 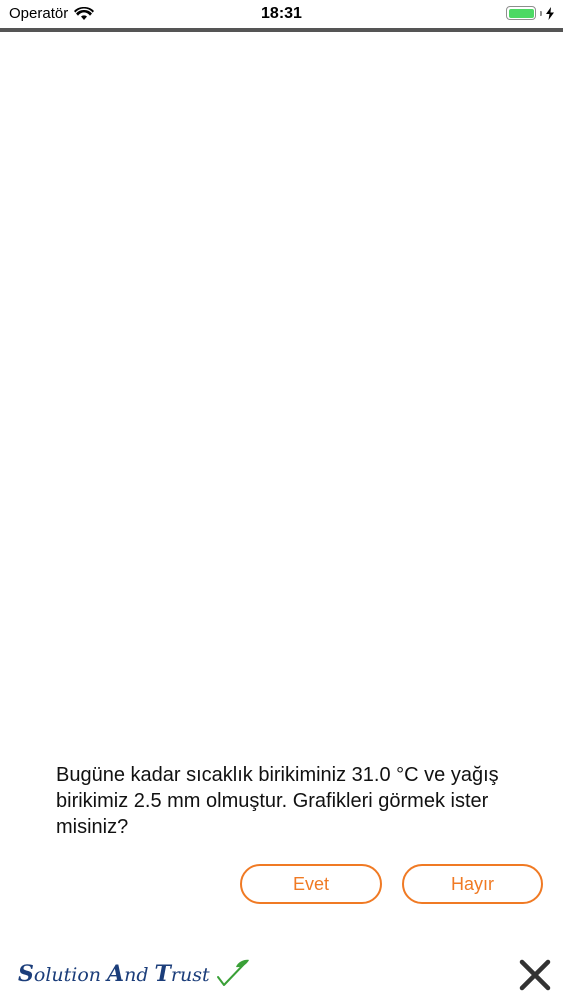 I want to click on logo-cap-t: T, so click(x=162, y=974).